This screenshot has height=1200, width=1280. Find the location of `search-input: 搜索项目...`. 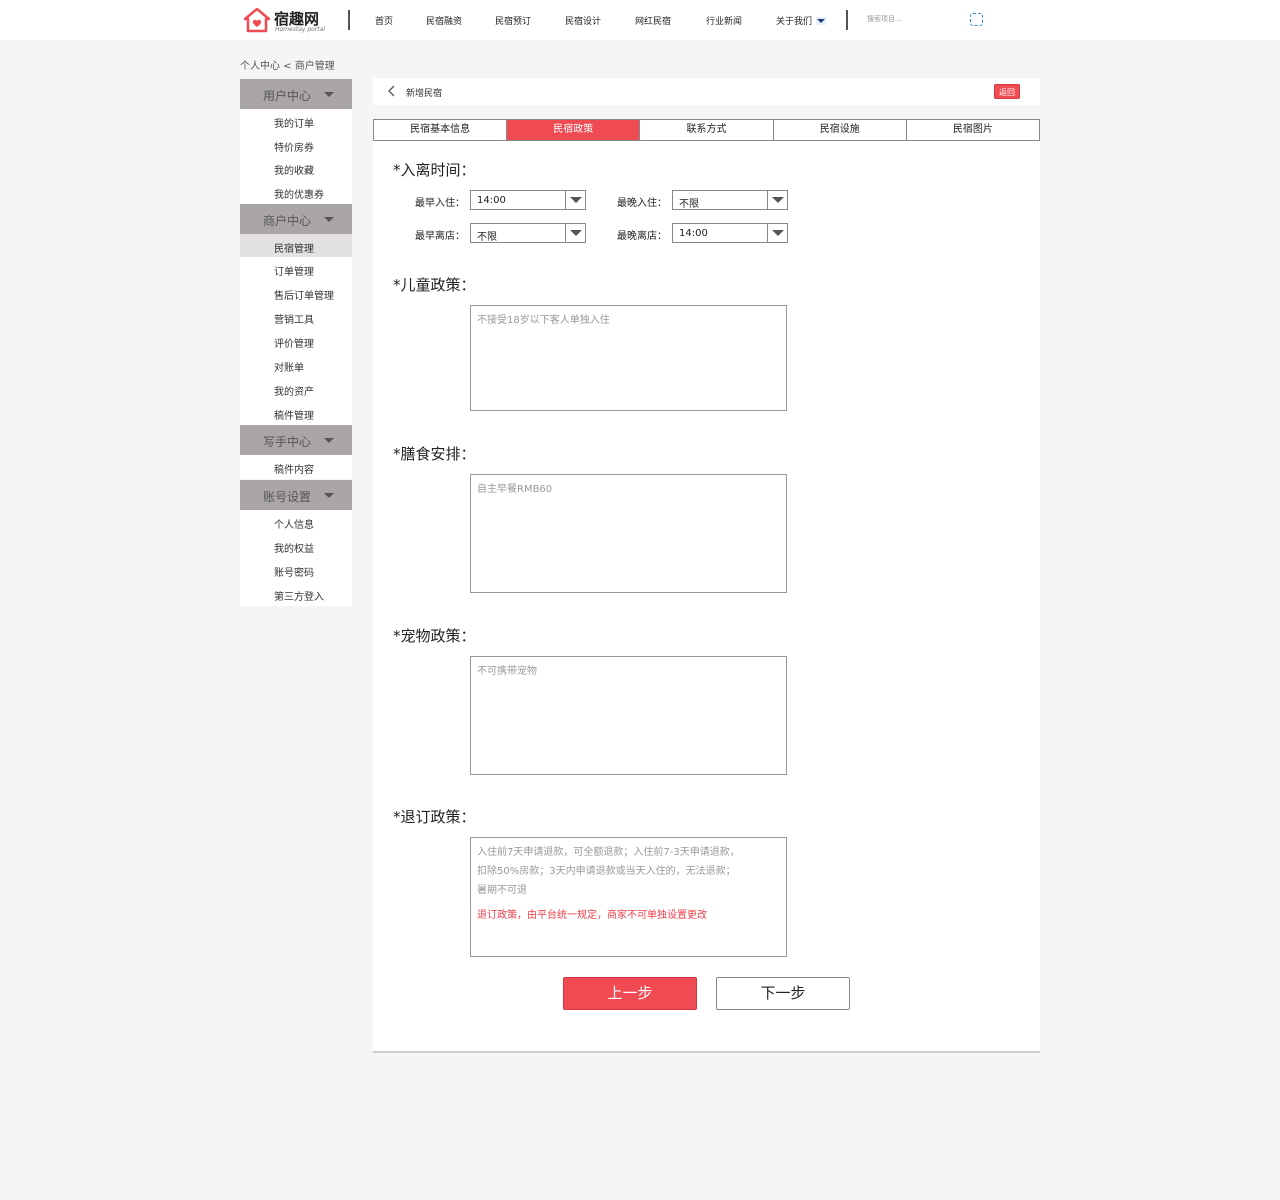

search-input: 搜索项目... is located at coordinates (884, 19).